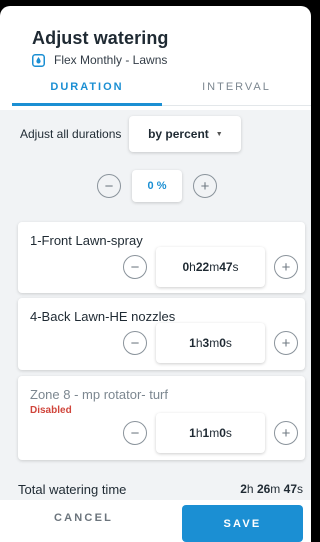 This screenshot has height=542, width=320. I want to click on percent-plus-button: +, so click(205, 186).